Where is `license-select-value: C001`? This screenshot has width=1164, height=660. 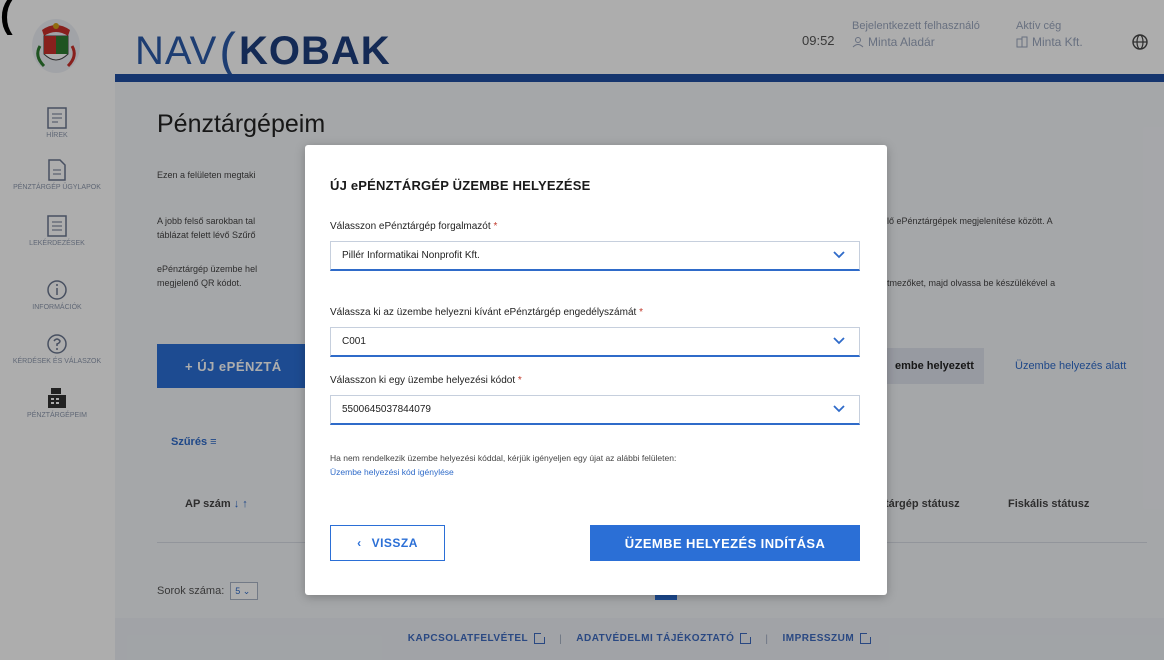 license-select-value: C001 is located at coordinates (354, 341).